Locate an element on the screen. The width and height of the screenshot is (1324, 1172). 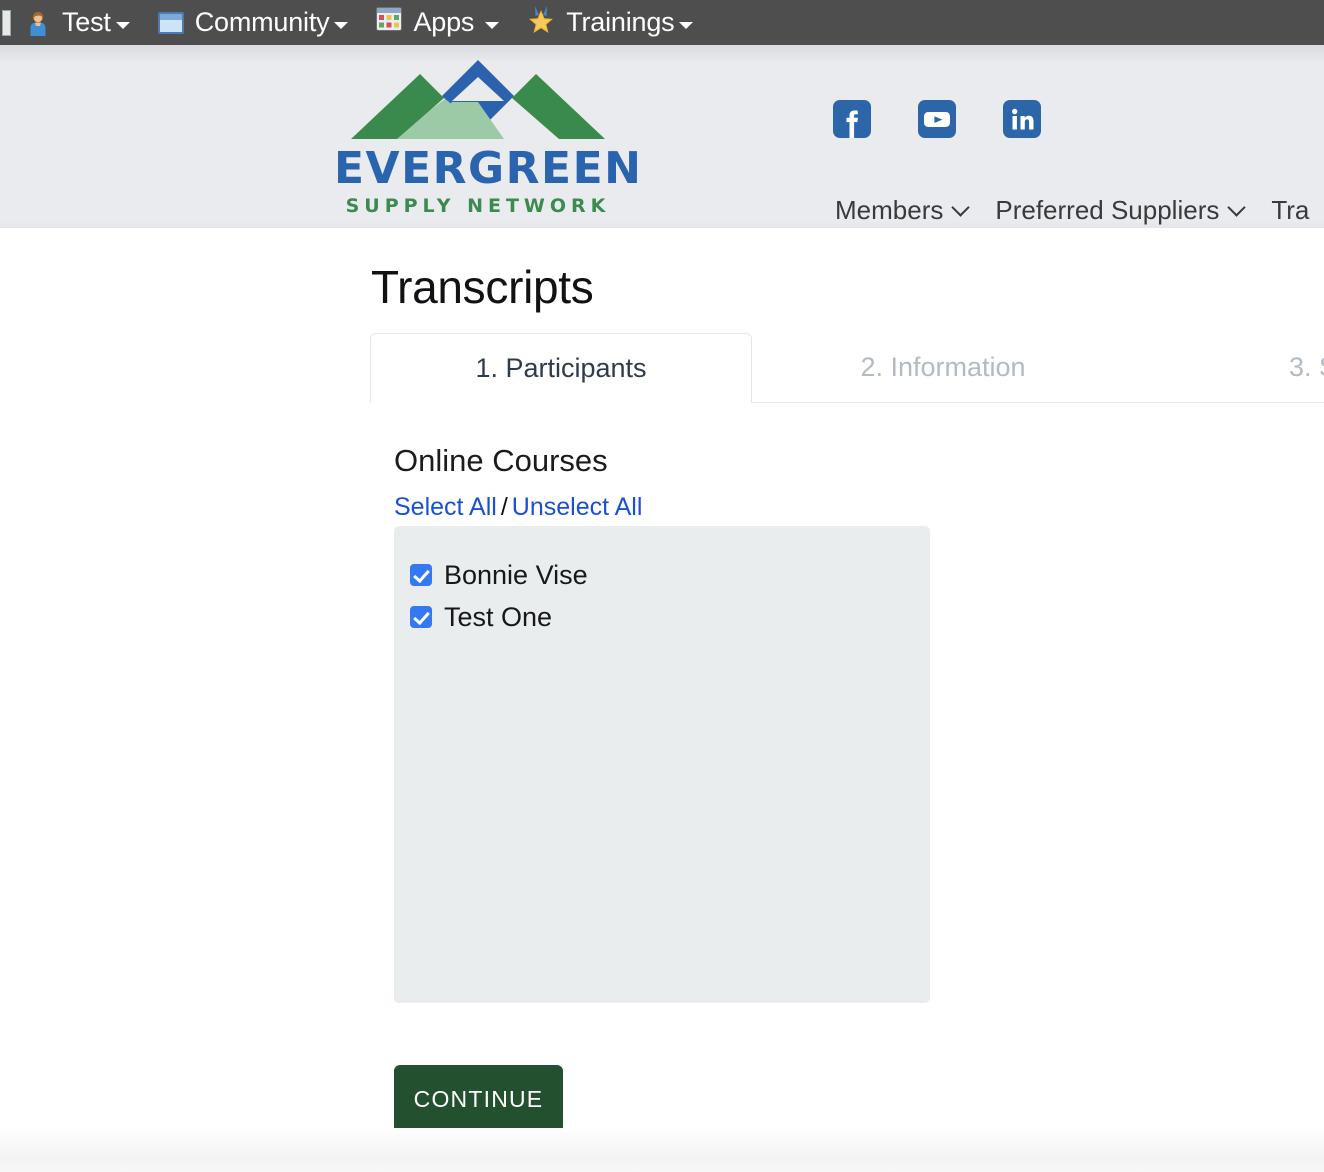
person-icon is located at coordinates (38, 23).